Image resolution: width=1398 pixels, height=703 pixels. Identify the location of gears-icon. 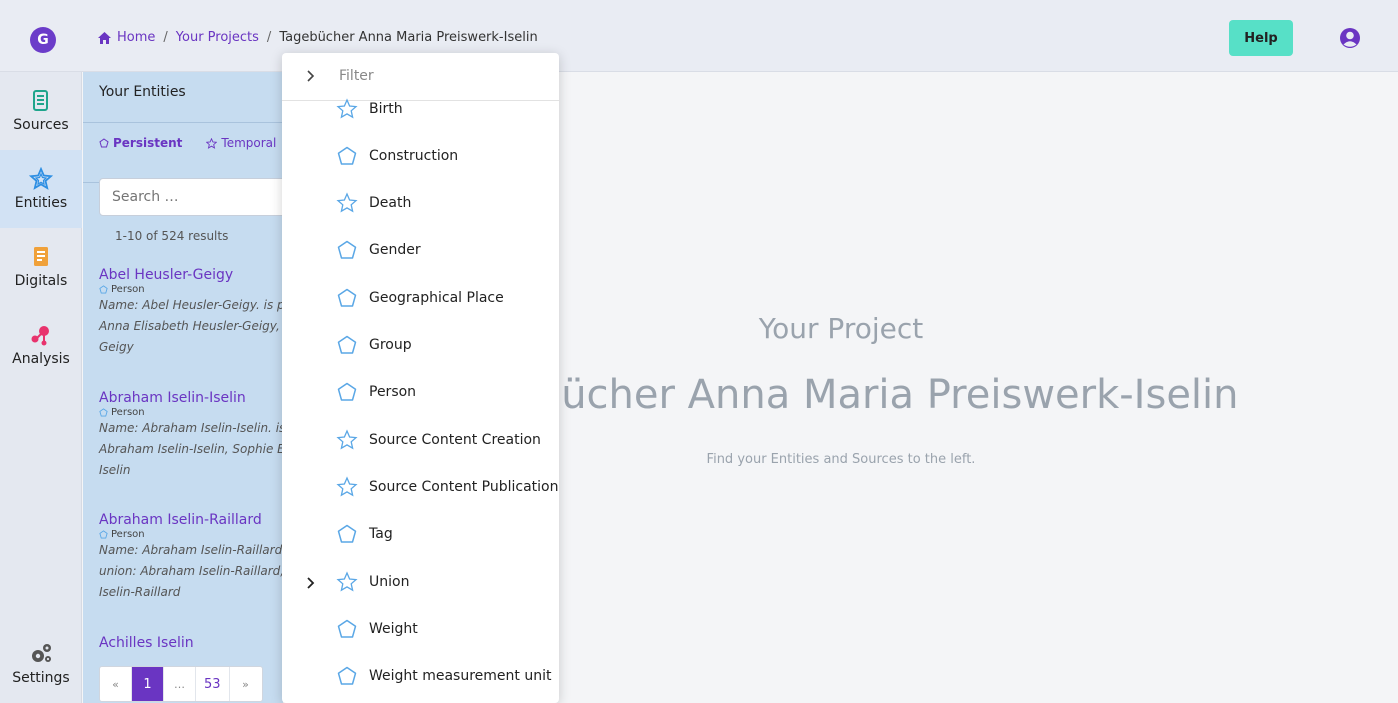
(41, 653).